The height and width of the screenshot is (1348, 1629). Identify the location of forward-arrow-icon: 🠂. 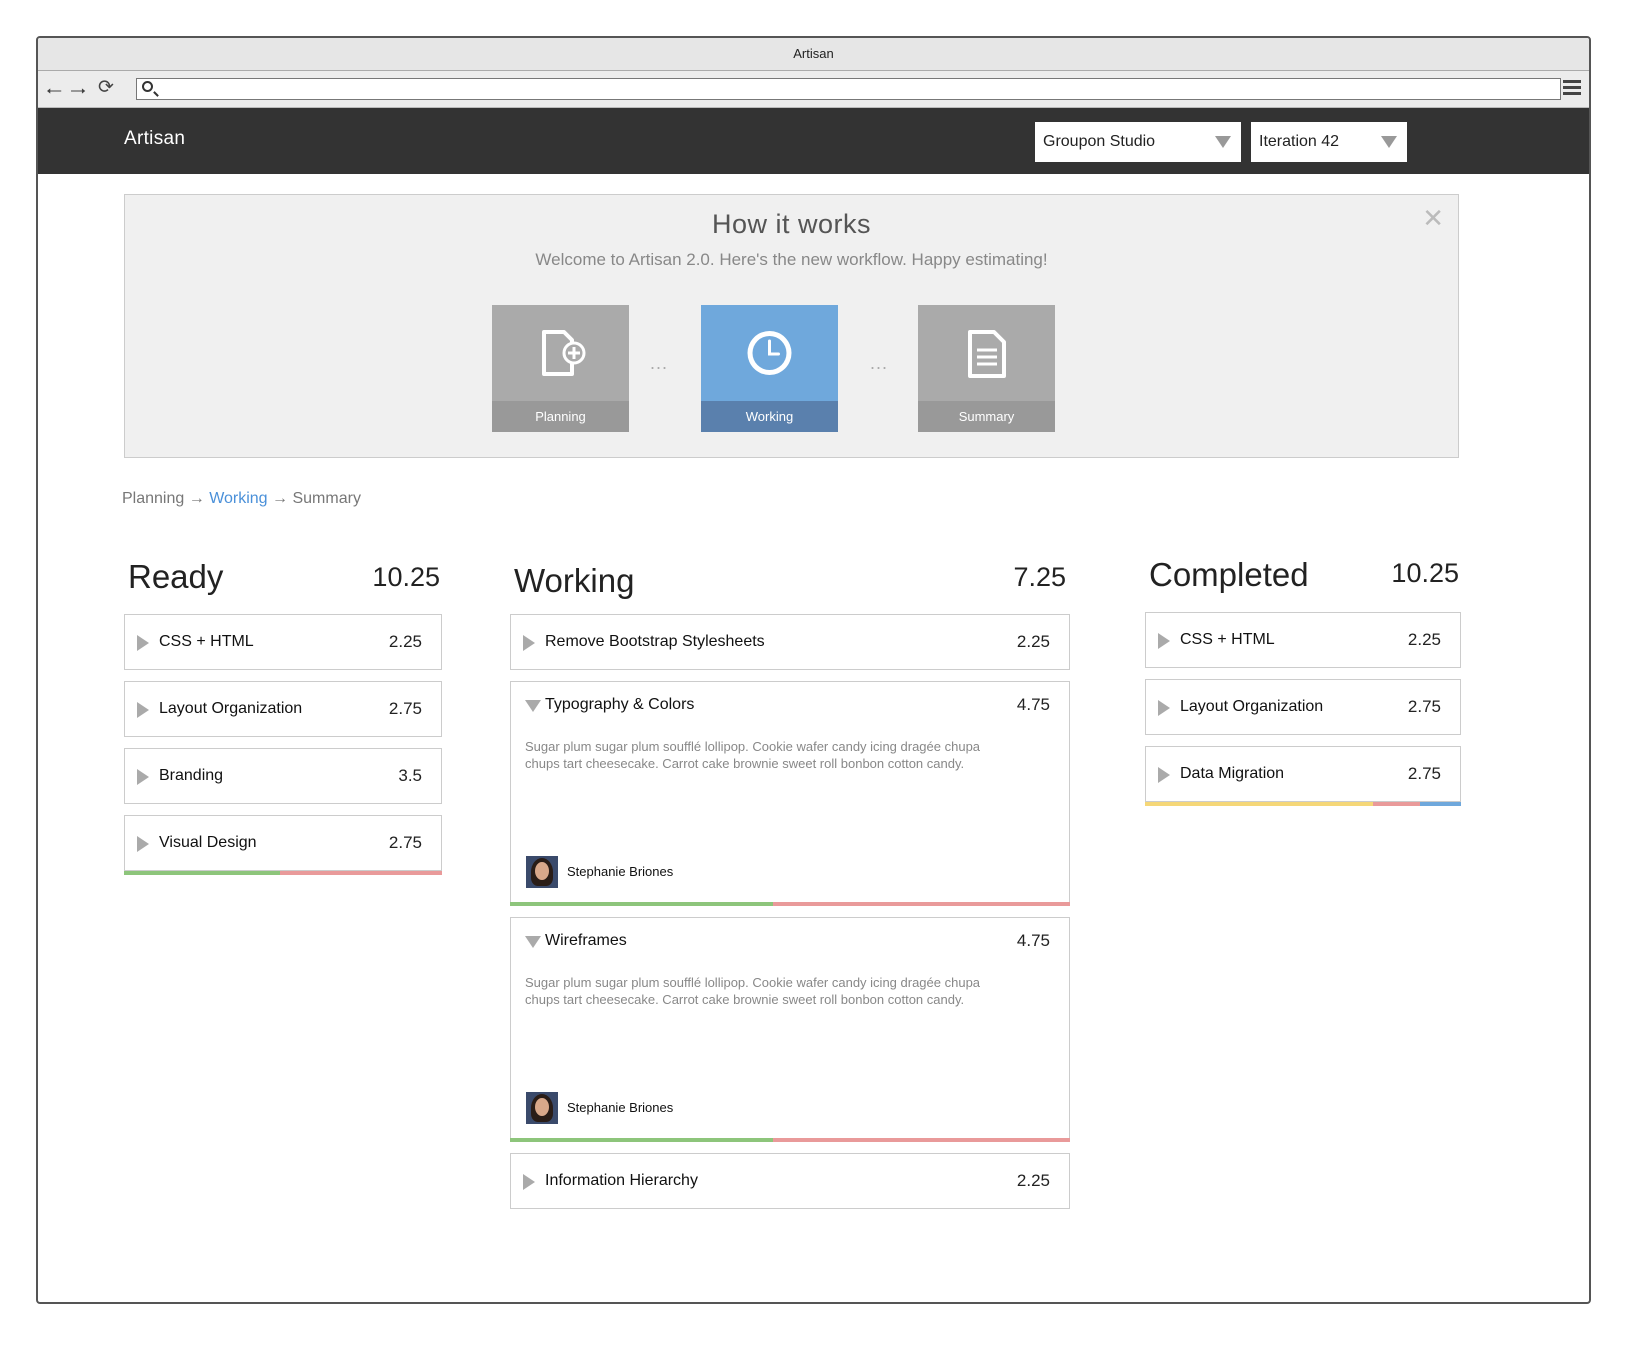
(78, 94).